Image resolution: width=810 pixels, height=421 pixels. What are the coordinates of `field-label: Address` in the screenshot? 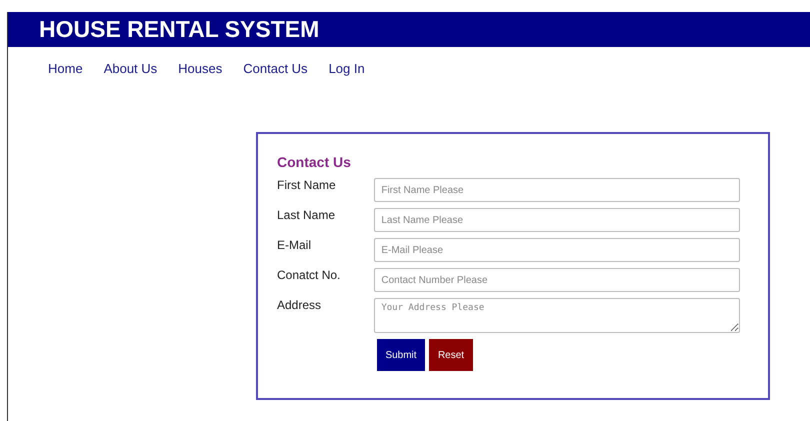 It's located at (299, 306).